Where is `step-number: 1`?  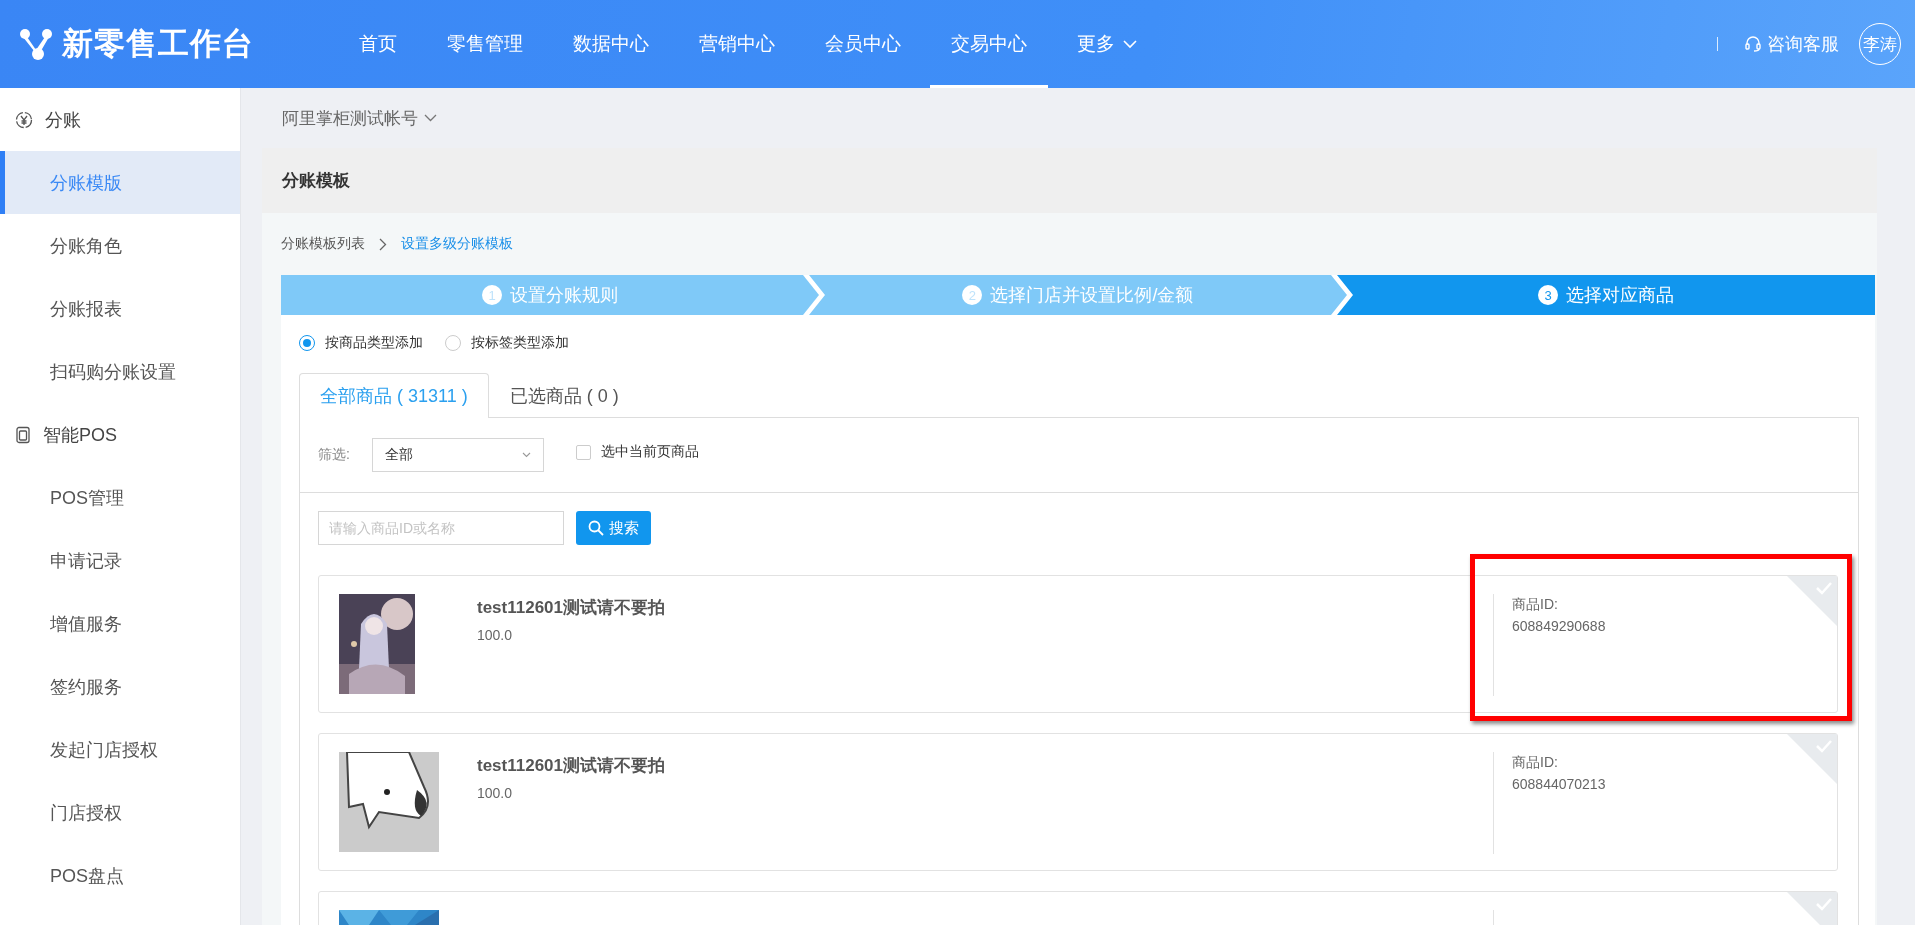 step-number: 1 is located at coordinates (492, 295).